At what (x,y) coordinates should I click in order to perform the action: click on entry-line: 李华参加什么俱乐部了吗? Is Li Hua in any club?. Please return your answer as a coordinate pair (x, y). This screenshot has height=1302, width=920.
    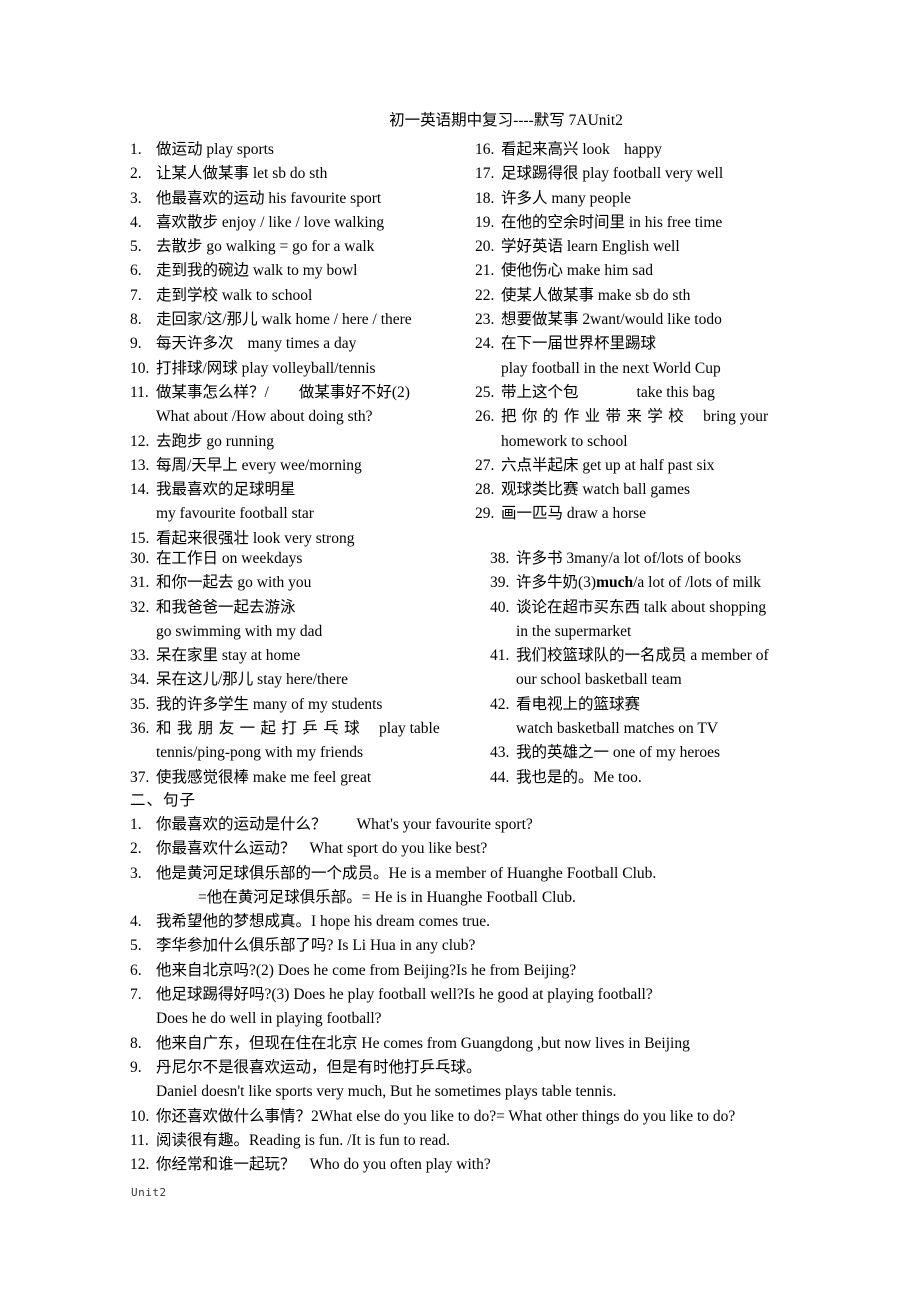
    Looking at the image, I should click on (315, 945).